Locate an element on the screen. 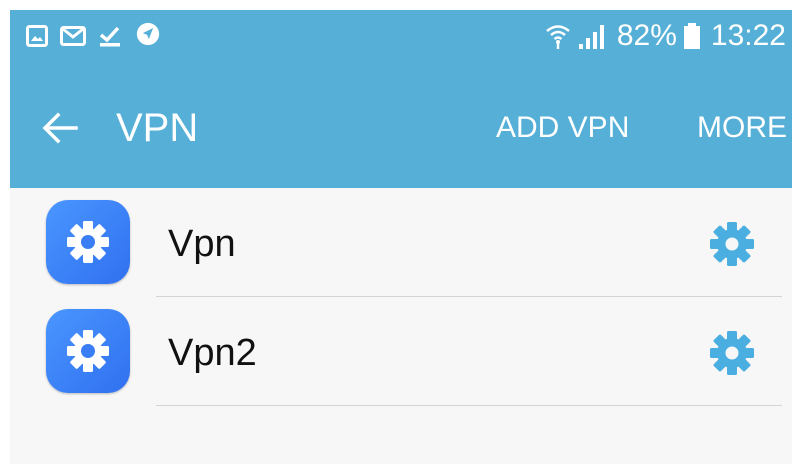 The width and height of the screenshot is (792, 464). image-notification-icon is located at coordinates (37, 36).